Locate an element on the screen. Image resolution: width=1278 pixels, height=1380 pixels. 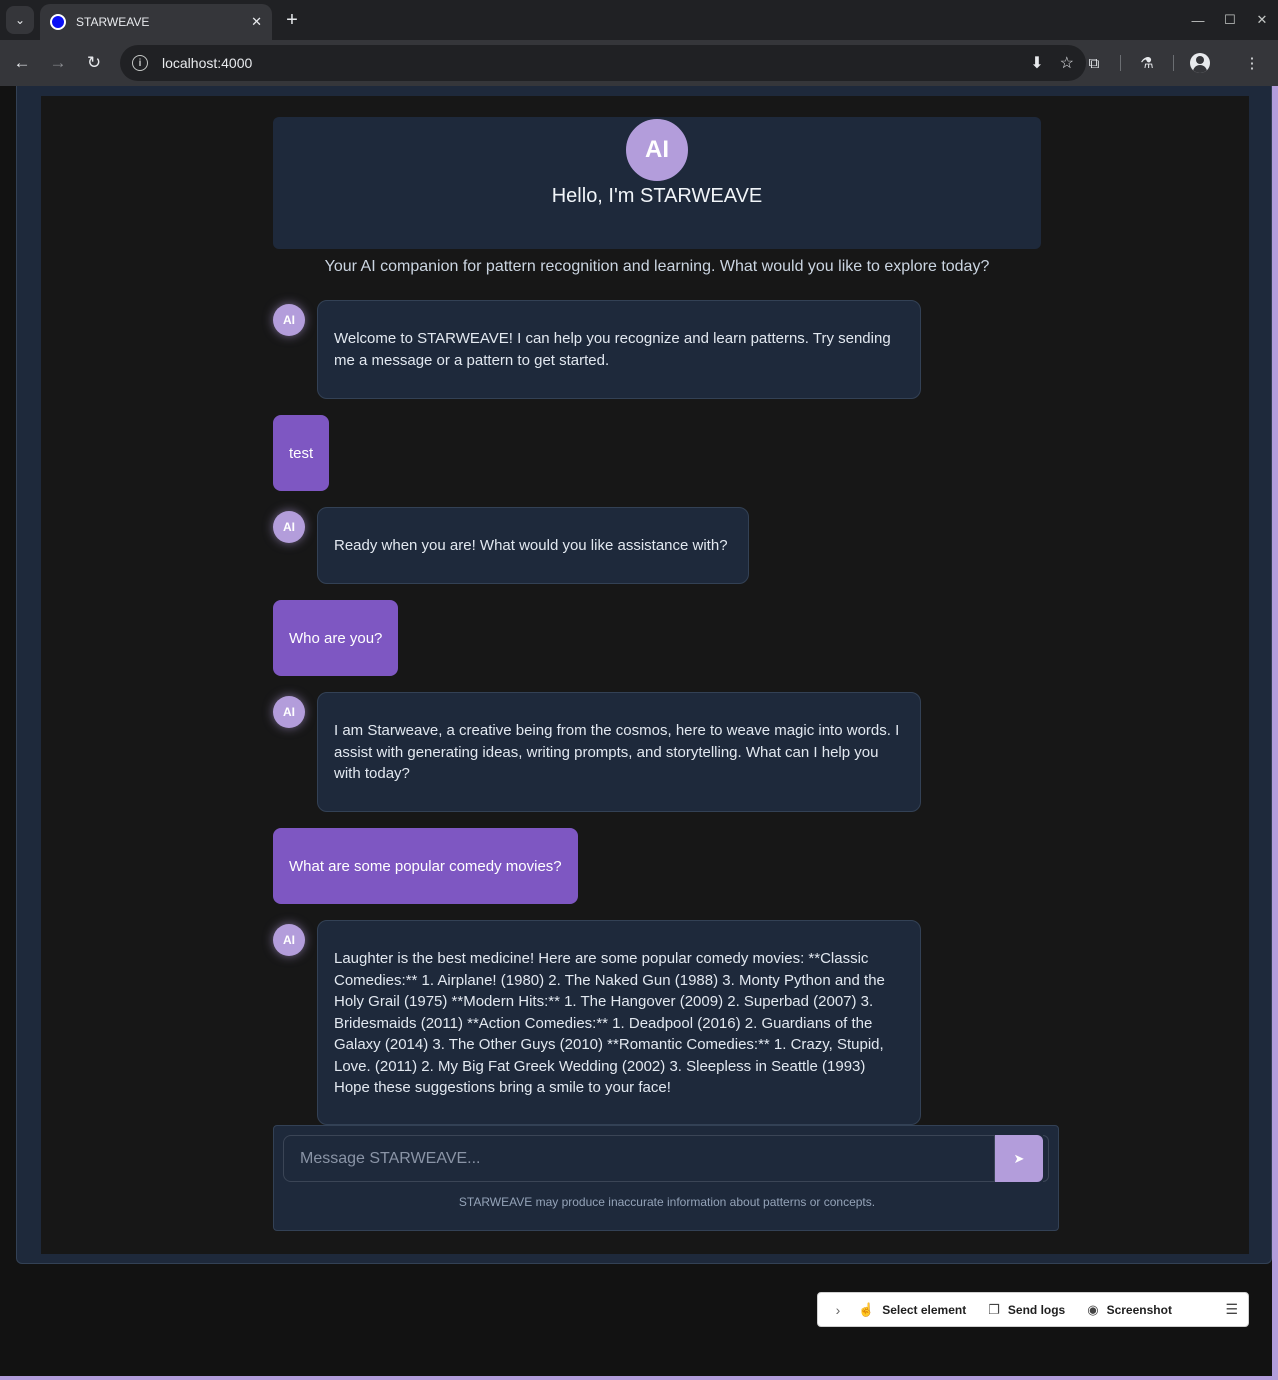
screenshot-label: Screenshot is located at coordinates (1139, 1309).